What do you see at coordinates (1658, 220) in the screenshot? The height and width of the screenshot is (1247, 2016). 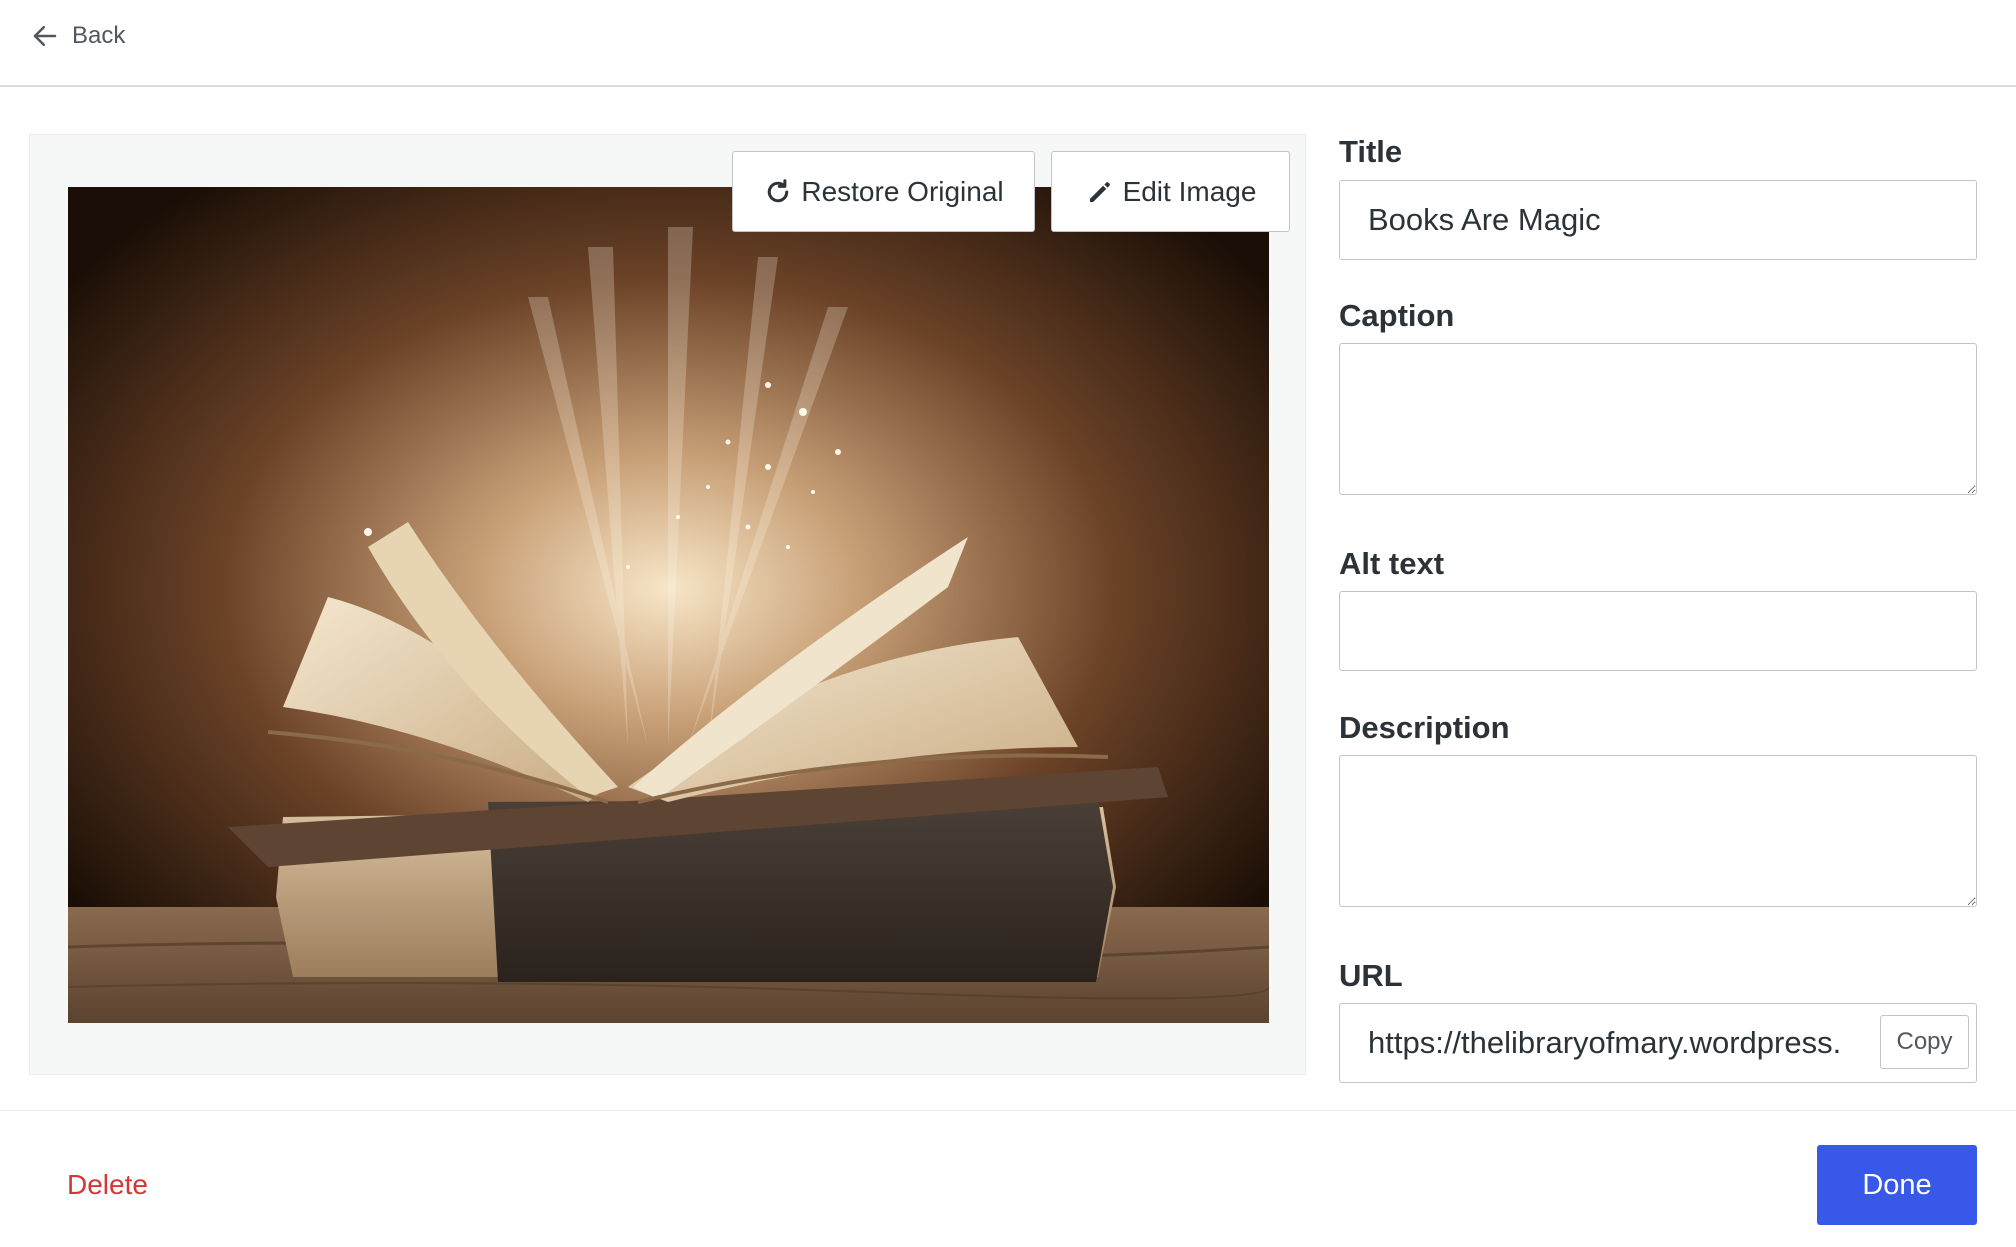 I see `title-input` at bounding box center [1658, 220].